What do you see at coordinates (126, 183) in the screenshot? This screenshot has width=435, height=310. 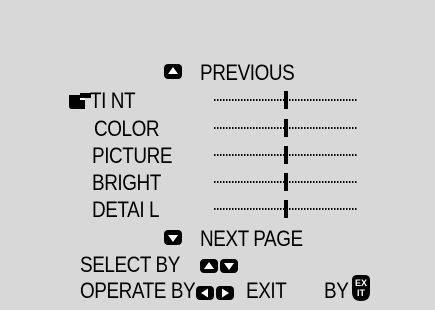 I see `menu-item-bright-label: BRIGHT` at bounding box center [126, 183].